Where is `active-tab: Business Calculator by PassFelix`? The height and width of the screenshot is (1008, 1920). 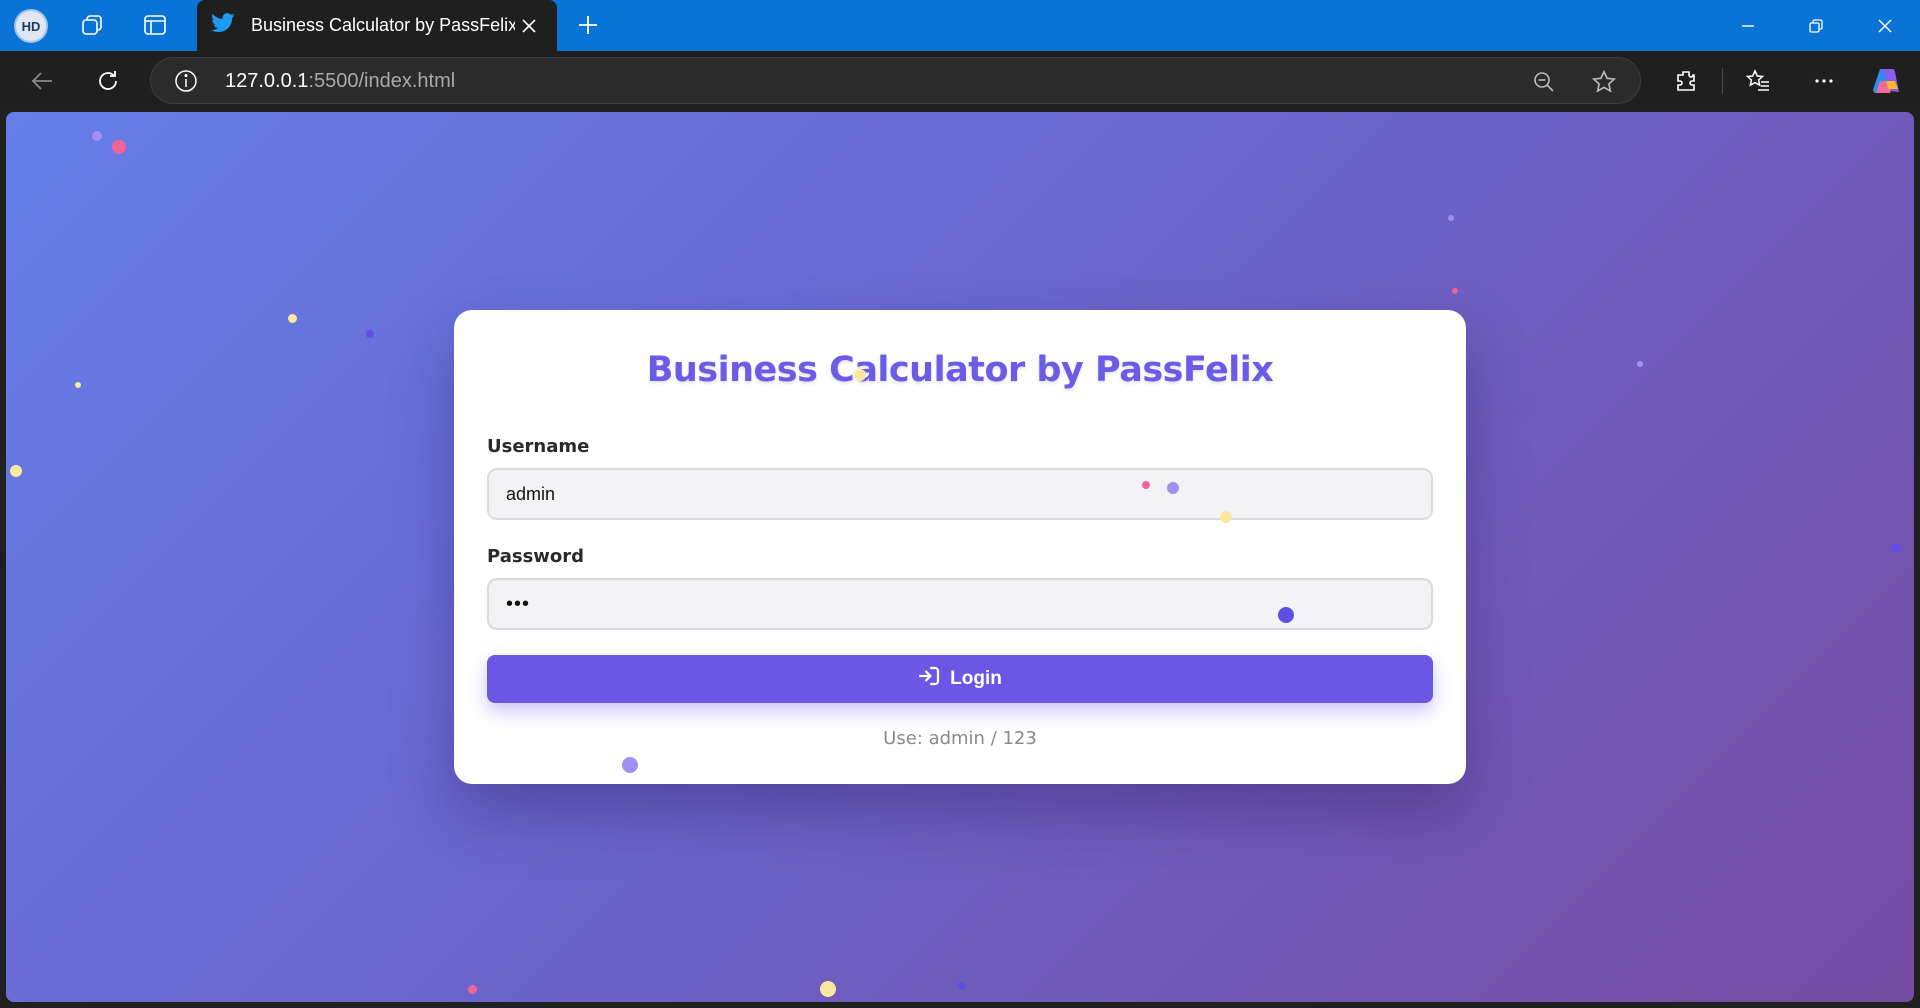
active-tab: Business Calculator by PassFelix is located at coordinates (377, 25).